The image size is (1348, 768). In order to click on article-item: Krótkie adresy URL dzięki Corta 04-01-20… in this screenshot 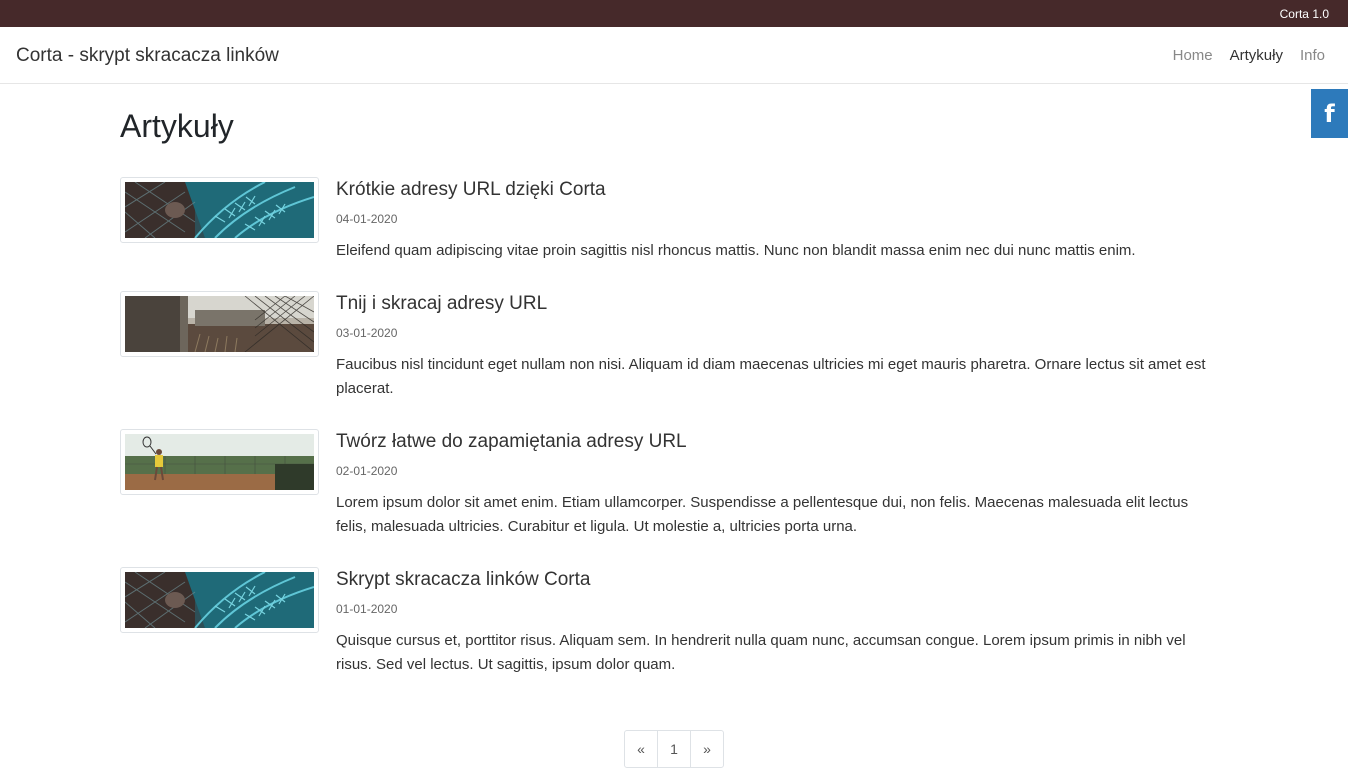, I will do `click(670, 237)`.